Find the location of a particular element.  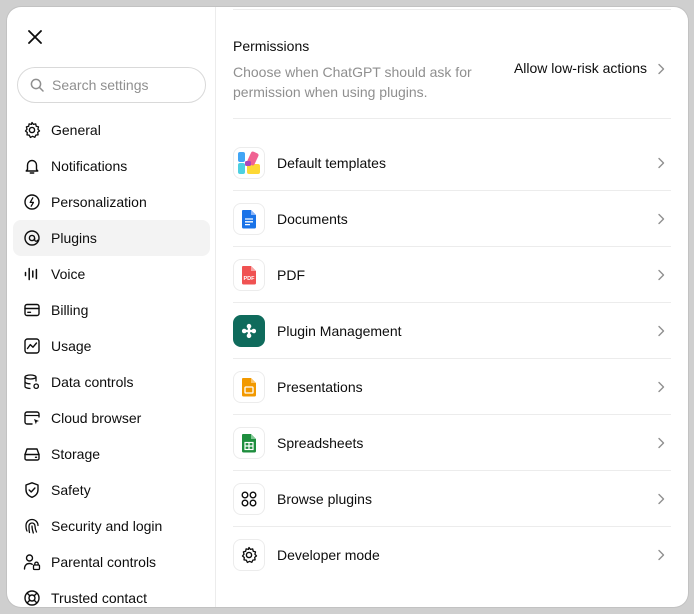

plugin-label: Developer mode is located at coordinates (328, 555).